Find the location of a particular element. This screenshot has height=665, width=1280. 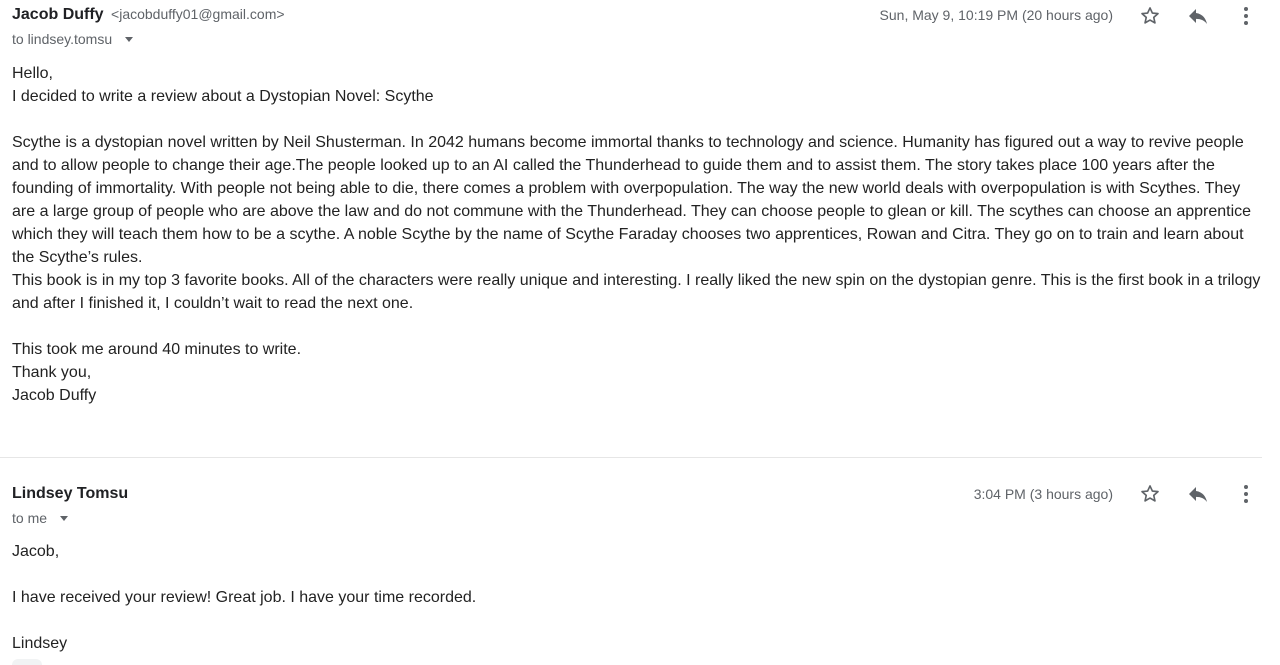

sender-line: Jacob Duffy <jacobduffy01@gmail.com> is located at coordinates (148, 15).